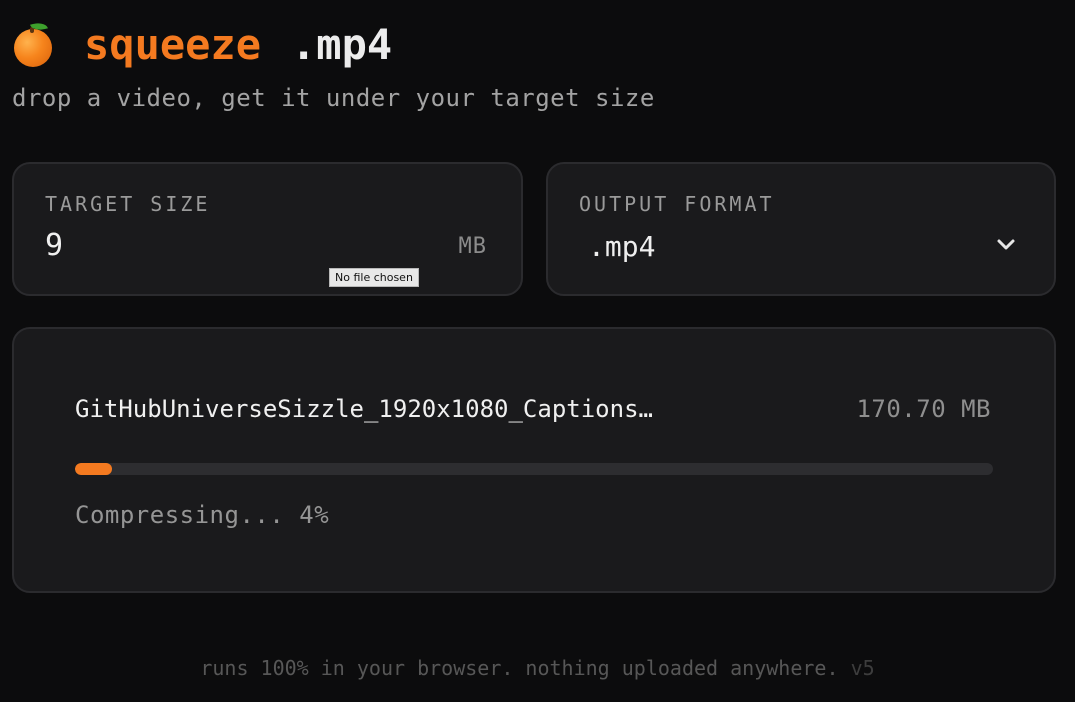  What do you see at coordinates (202, 515) in the screenshot?
I see `status-text: Compressing... 4%` at bounding box center [202, 515].